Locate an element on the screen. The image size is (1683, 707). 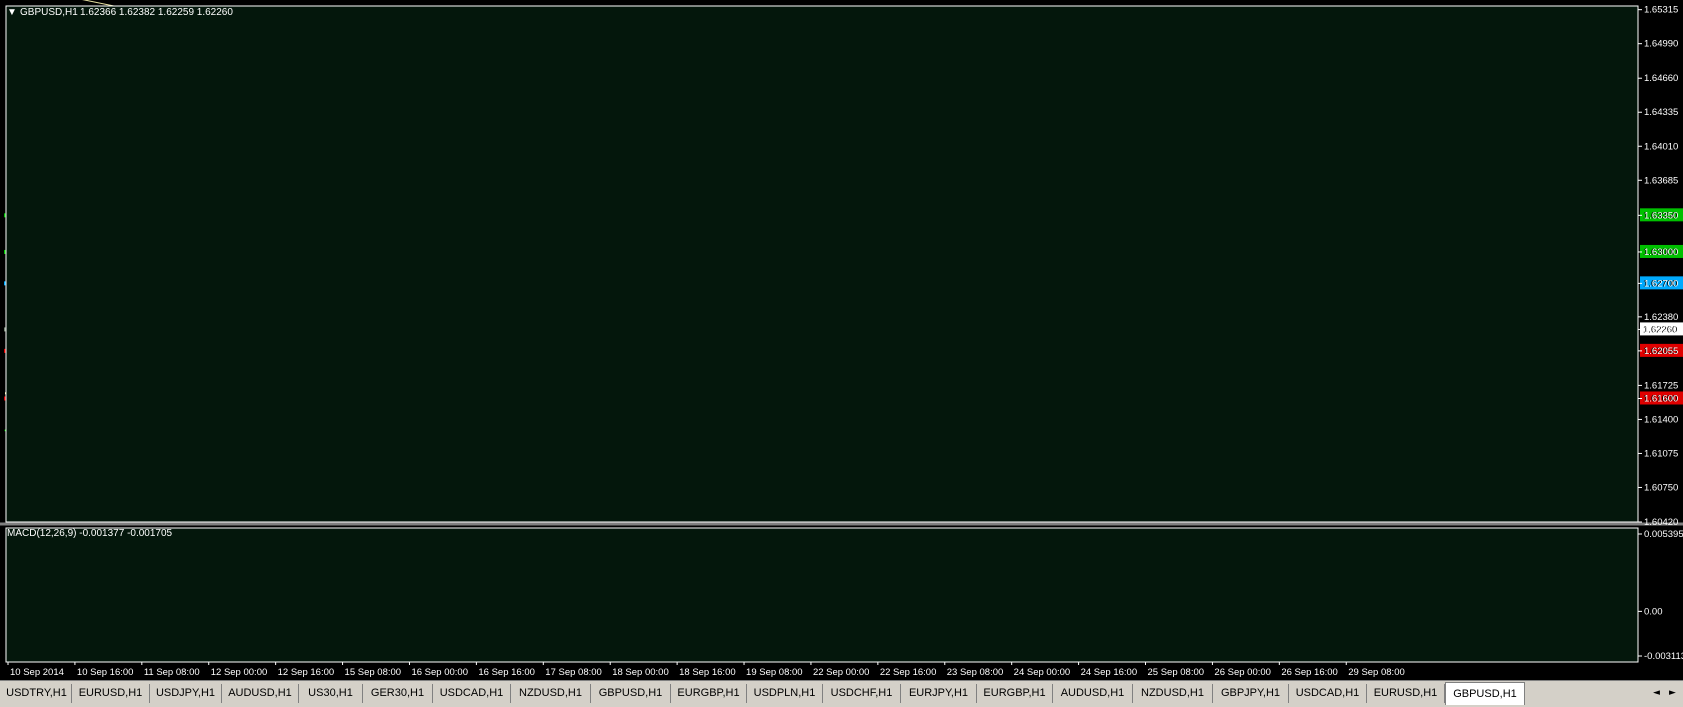
time-axis-label: 16 Sep 00:00 is located at coordinates (439, 672).